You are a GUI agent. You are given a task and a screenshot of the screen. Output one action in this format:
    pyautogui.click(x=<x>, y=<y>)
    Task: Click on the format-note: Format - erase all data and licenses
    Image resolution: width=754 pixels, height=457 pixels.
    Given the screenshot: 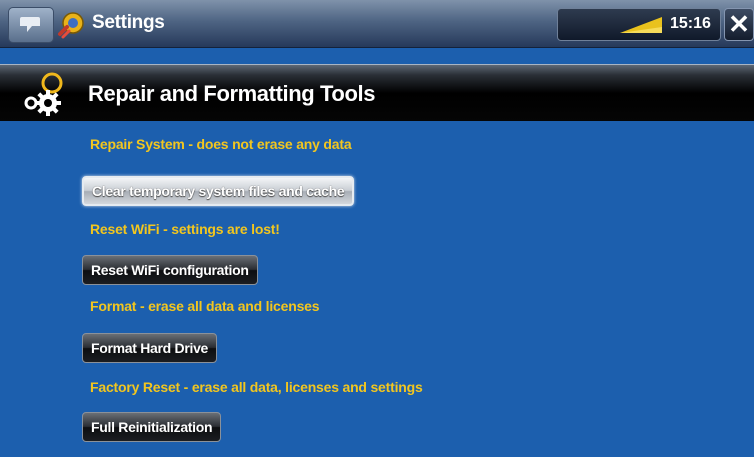 What is the action you would take?
    pyautogui.click(x=205, y=306)
    